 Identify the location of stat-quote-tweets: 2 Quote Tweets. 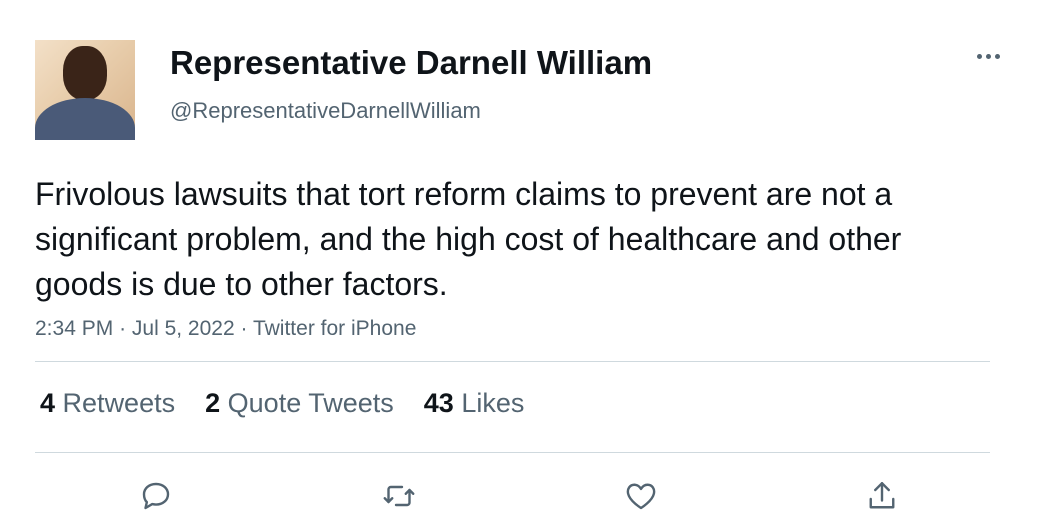
(299, 403).